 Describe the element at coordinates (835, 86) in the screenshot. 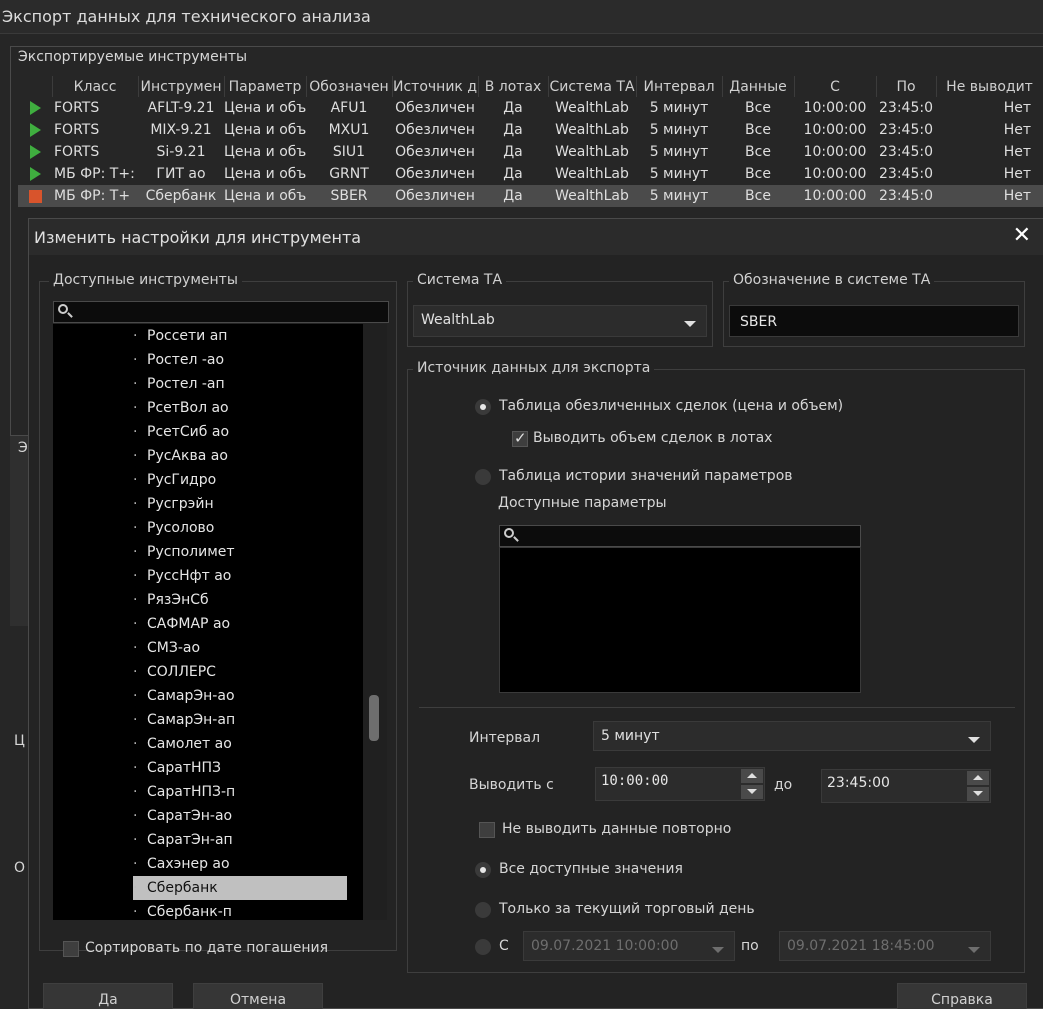

I see `col-from: С` at that location.